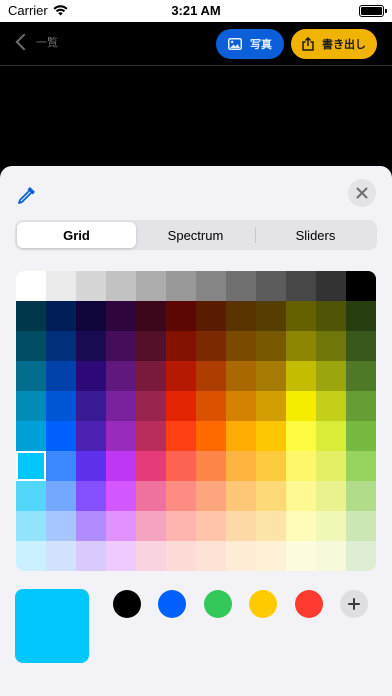  I want to click on tab-grid: Grid, so click(76, 235).